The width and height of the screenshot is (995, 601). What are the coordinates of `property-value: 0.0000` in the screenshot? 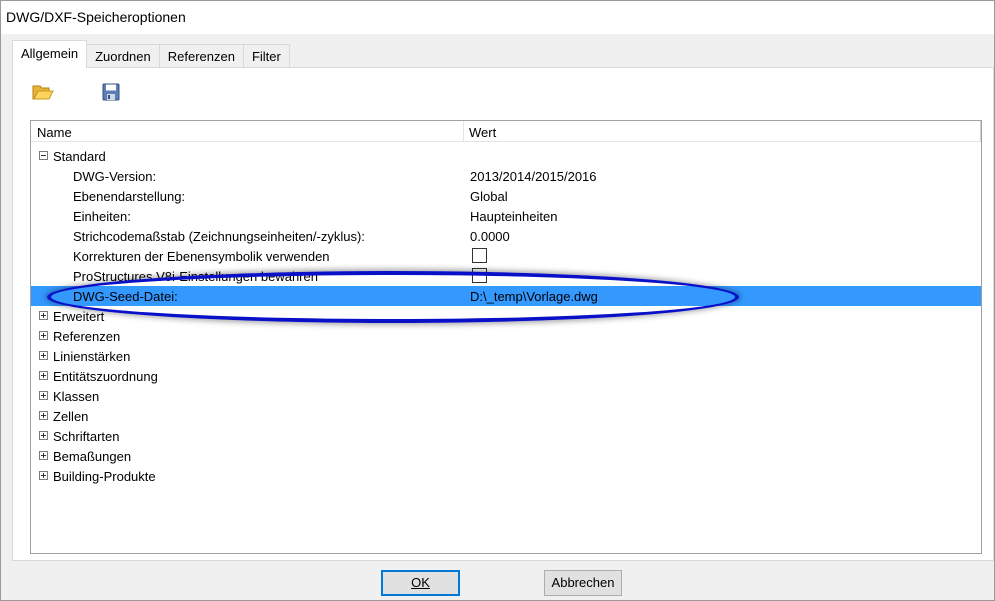 It's located at (490, 236).